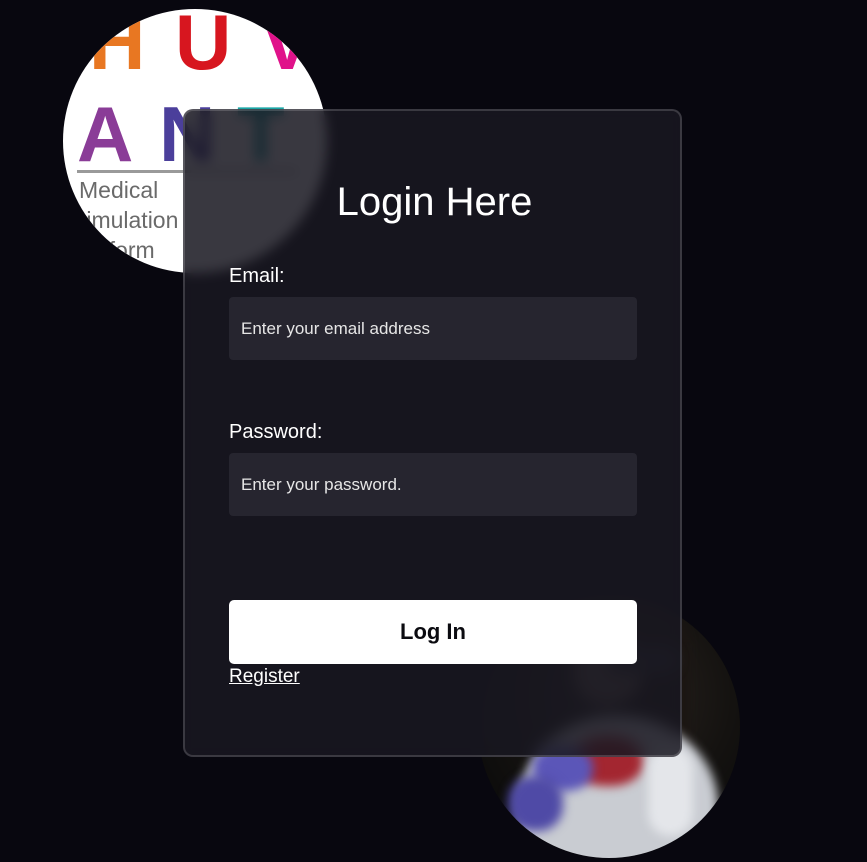  I want to click on logo-letter: U, so click(203, 47).